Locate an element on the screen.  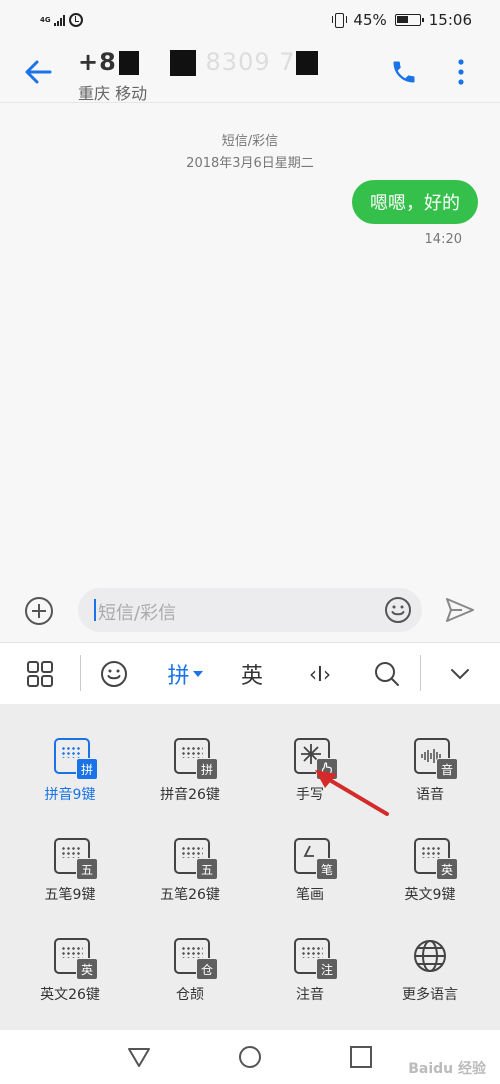
keyboard-emoji-button is located at coordinates (114, 674).